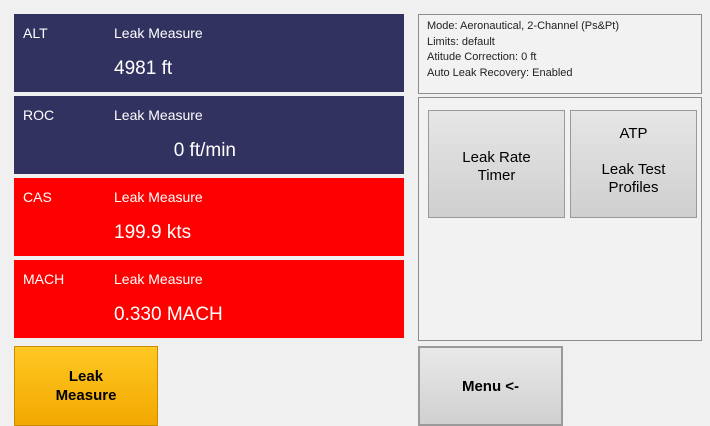  I want to click on auto-leak-recovery-text: Auto Leak Recovery: Enabled, so click(500, 72).